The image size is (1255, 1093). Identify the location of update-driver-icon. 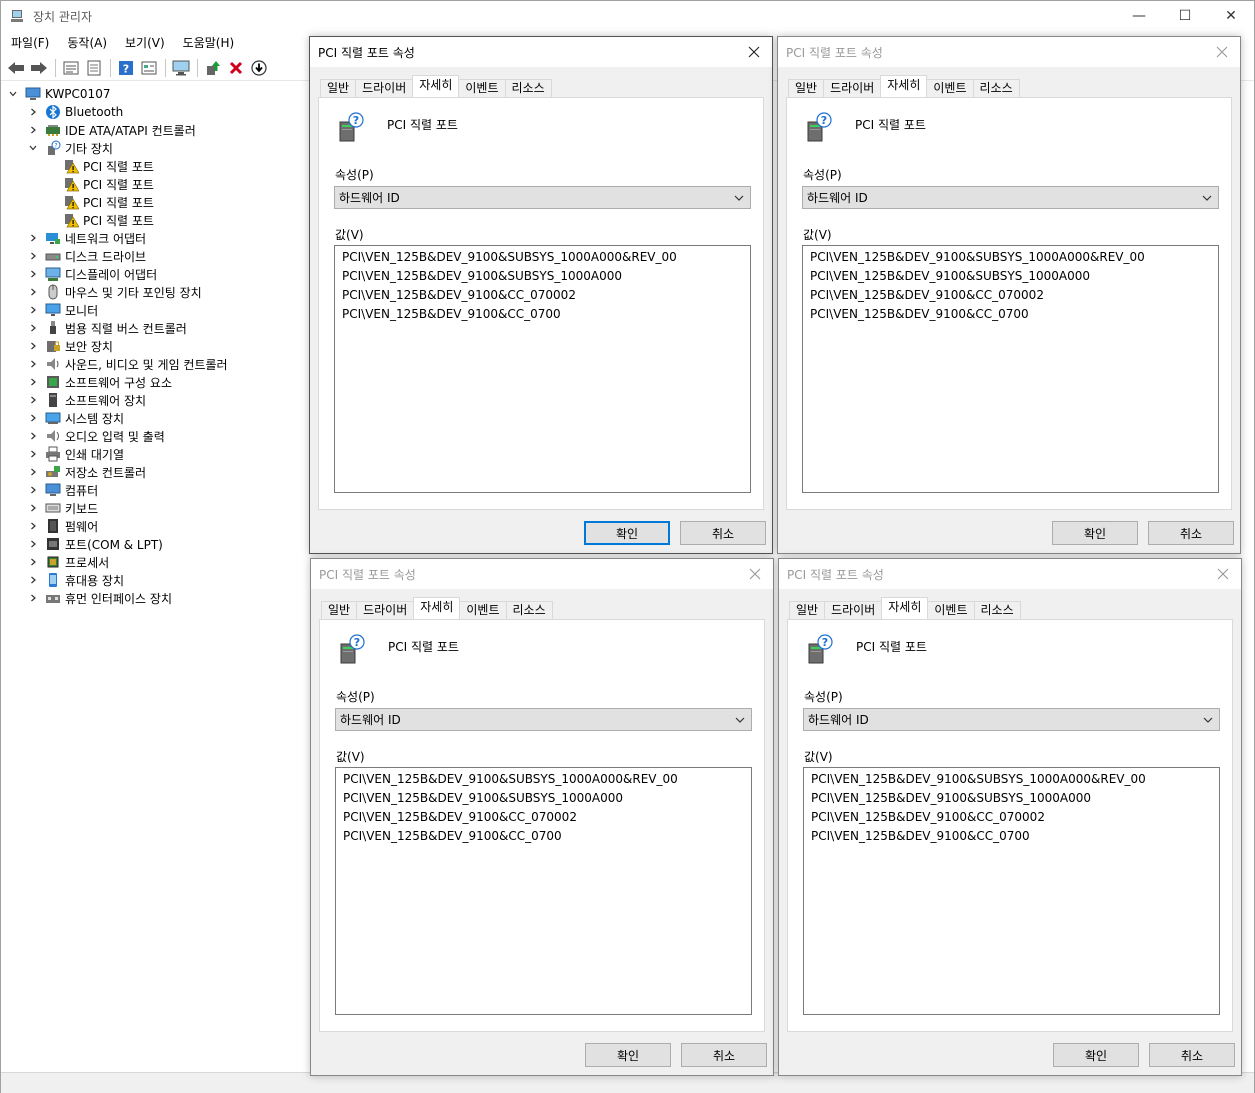
(213, 68).